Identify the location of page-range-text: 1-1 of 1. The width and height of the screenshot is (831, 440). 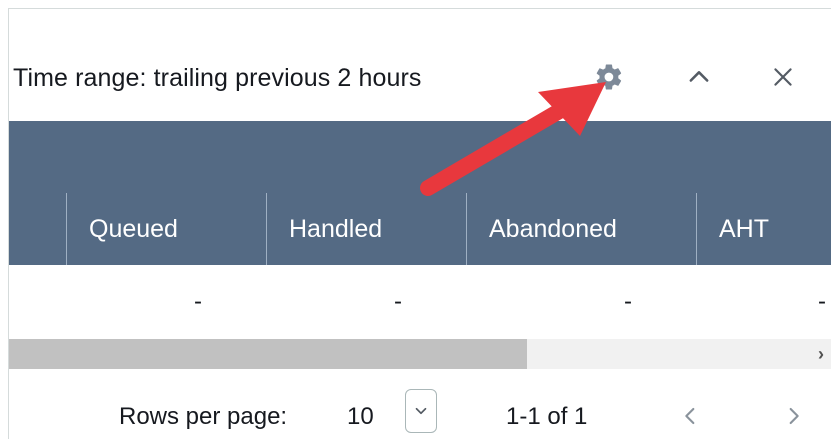
(547, 416).